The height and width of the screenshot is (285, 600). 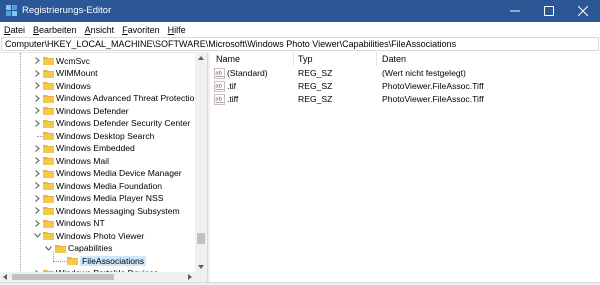 What do you see at coordinates (55, 30) in the screenshot?
I see `menu-bearbeiten: Bearbeiten` at bounding box center [55, 30].